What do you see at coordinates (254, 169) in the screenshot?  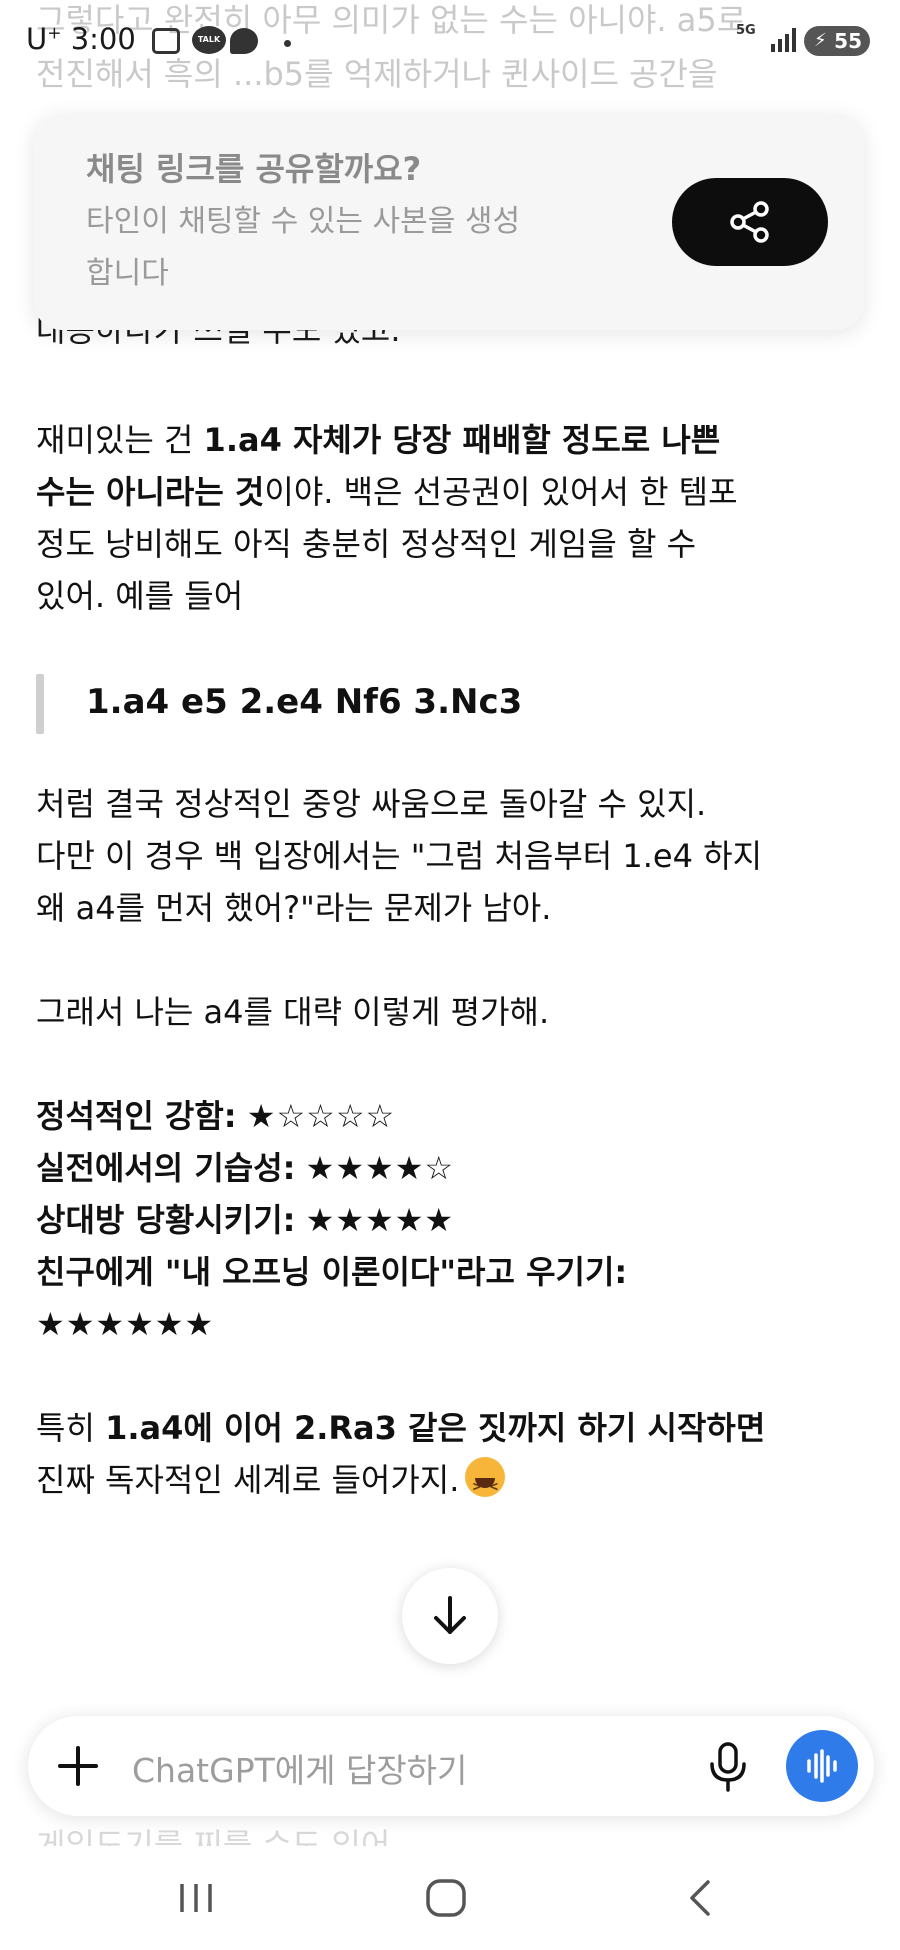 I see `share-banner-title: 채팅 링크를 공유할까요?` at bounding box center [254, 169].